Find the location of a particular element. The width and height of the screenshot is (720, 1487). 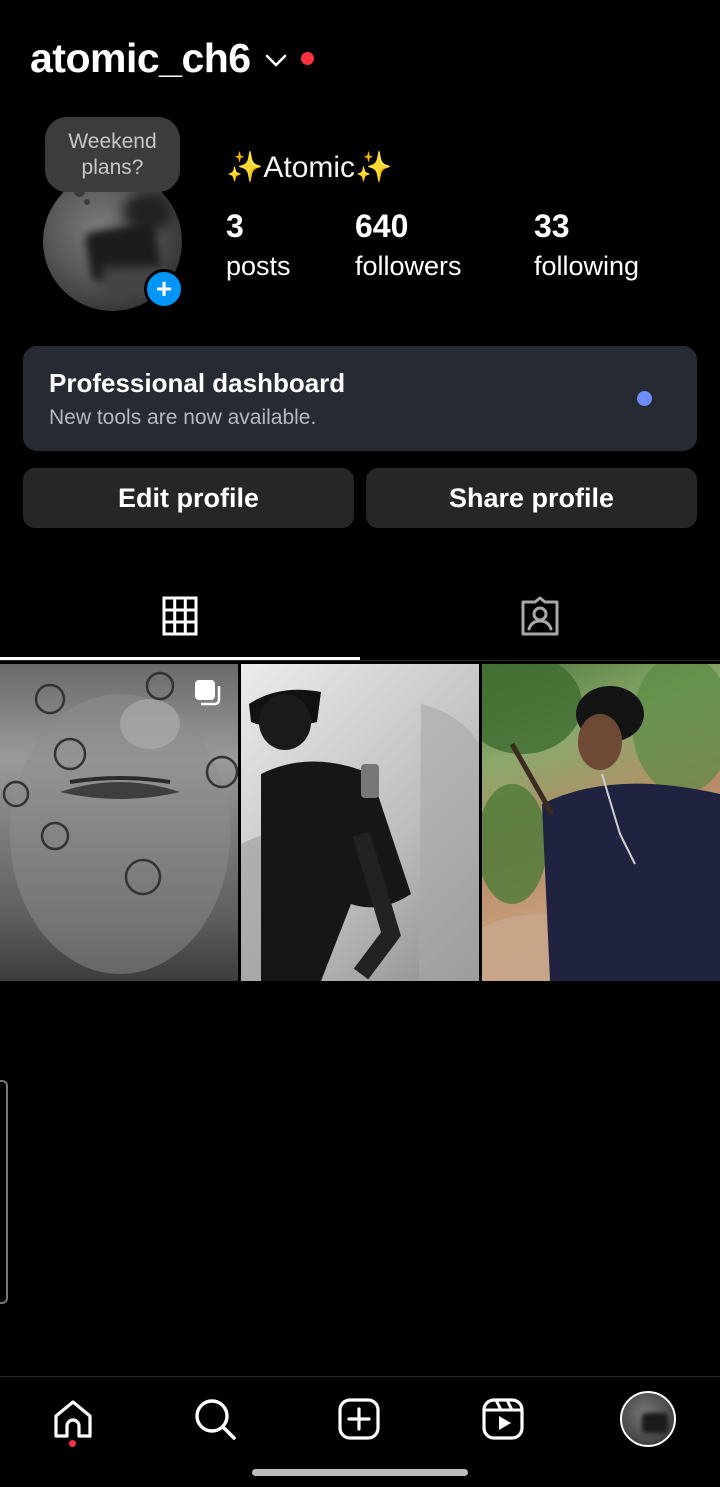

posts-label: posts is located at coordinates (258, 266).